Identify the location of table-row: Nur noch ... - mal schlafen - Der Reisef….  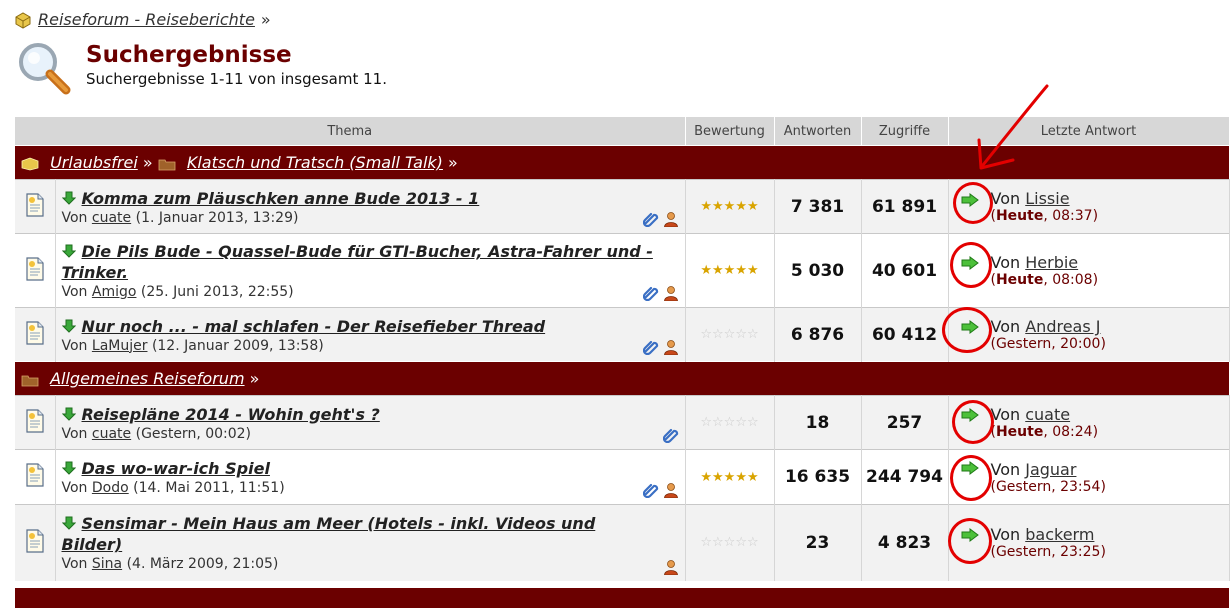
(622, 334).